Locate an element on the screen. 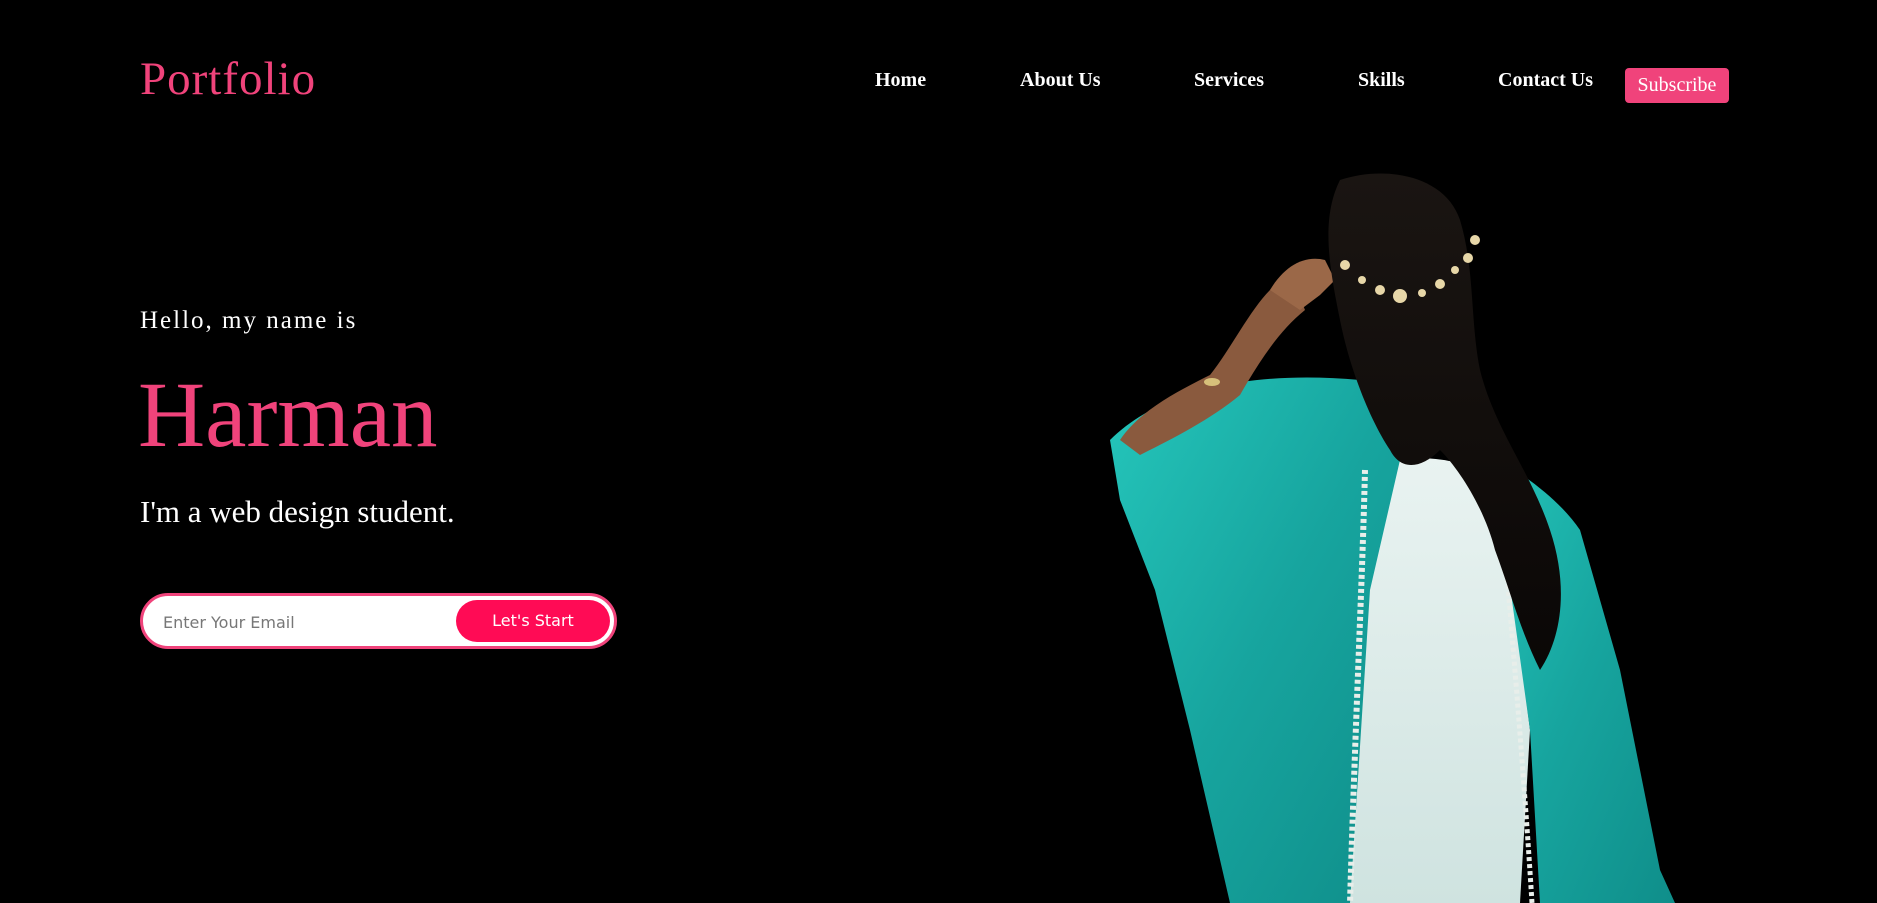 The width and height of the screenshot is (1877, 903). site-logo: Portfolio is located at coordinates (228, 79).